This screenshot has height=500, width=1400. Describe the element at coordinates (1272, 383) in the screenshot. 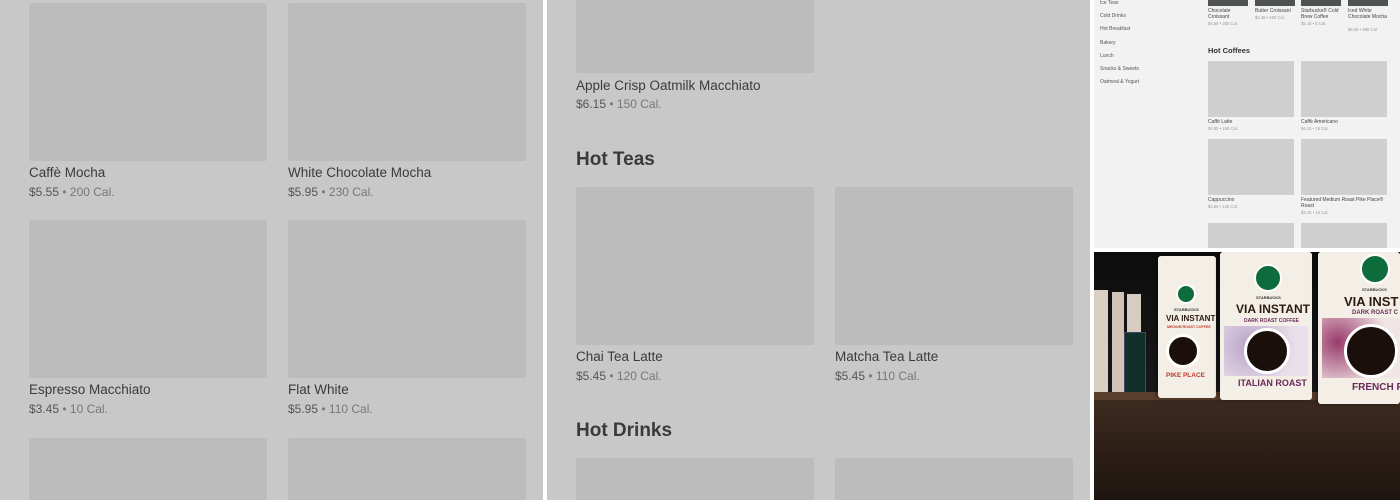

I see `bag-flavor: ITALIAN ROAST` at that location.